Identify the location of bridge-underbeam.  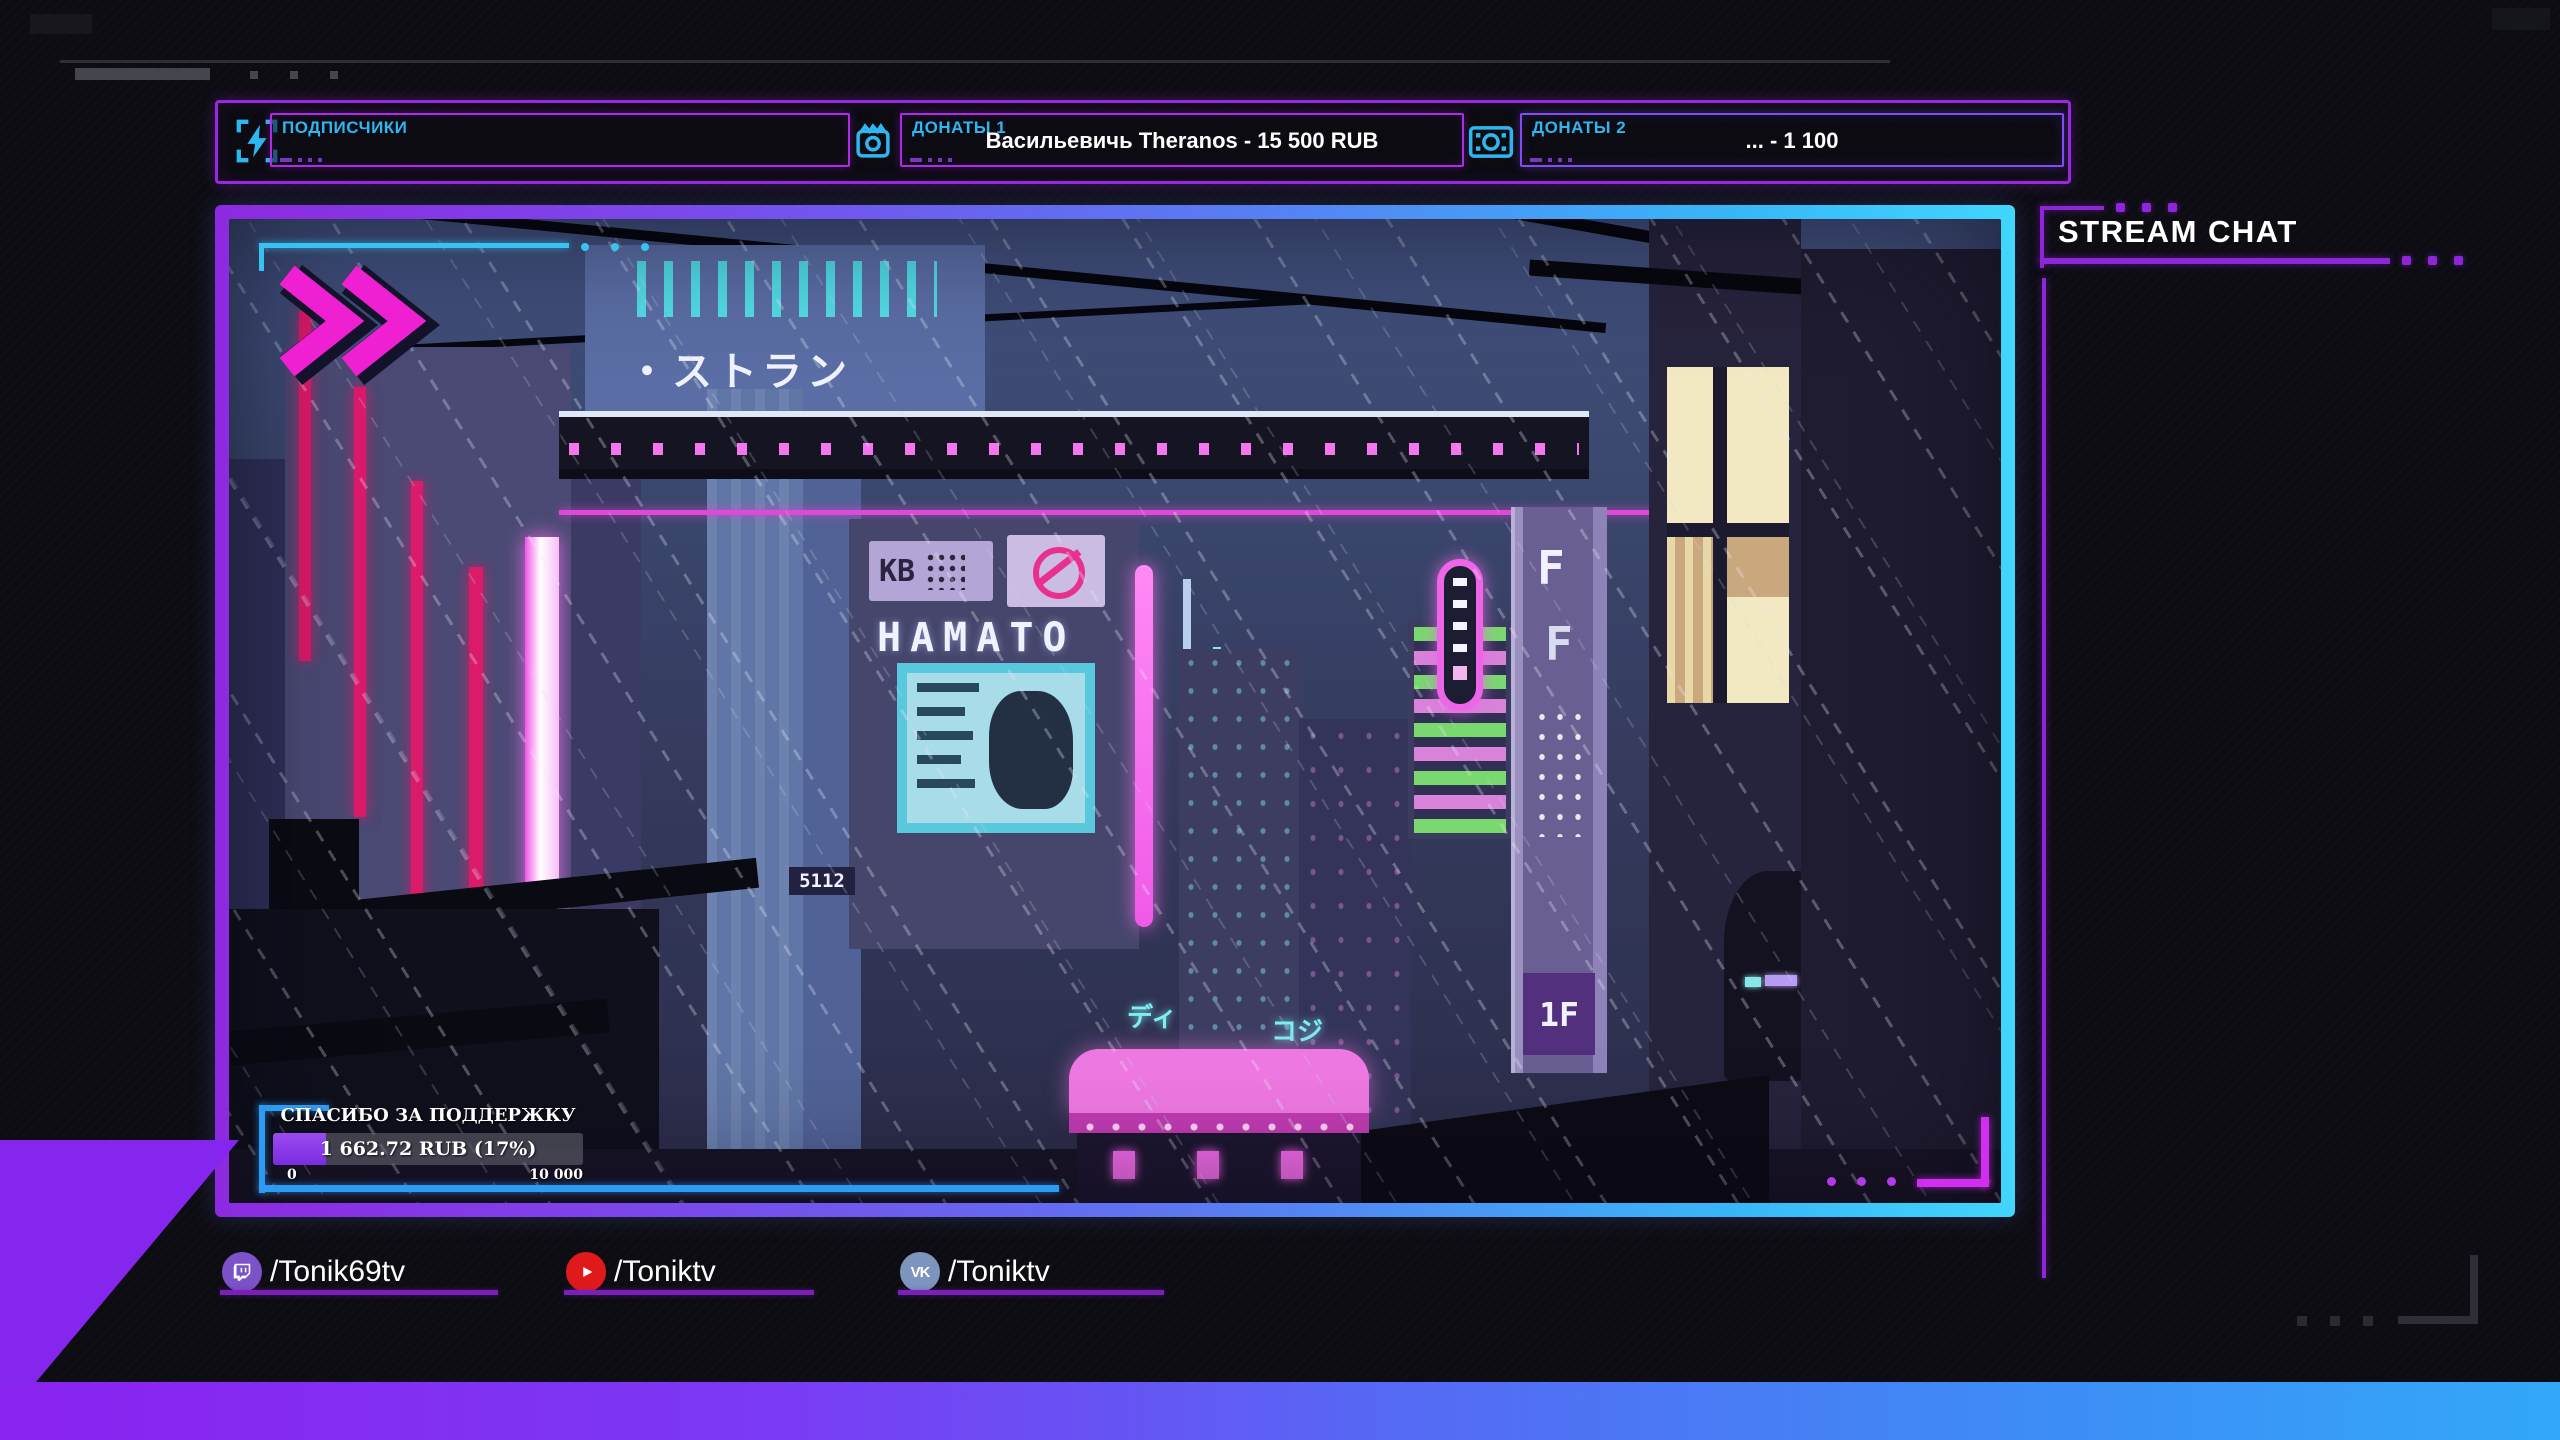
(1074, 474).